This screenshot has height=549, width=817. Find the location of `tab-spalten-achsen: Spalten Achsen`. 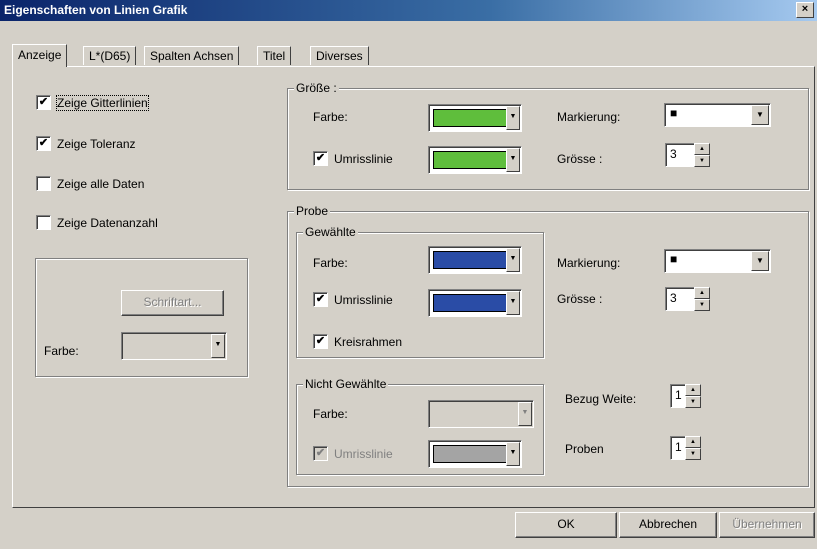

tab-spalten-achsen: Spalten Achsen is located at coordinates (192, 55).